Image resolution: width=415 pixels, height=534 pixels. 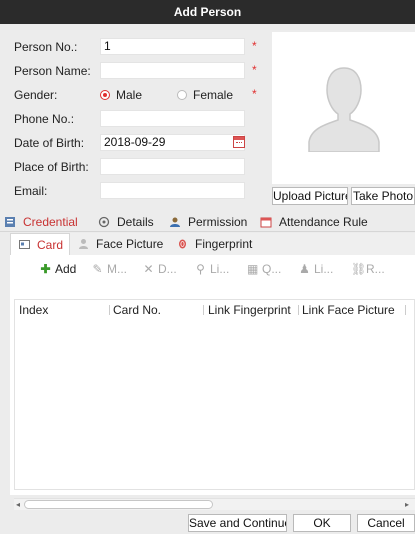 What do you see at coordinates (33, 310) in the screenshot?
I see `column-index: Index` at bounding box center [33, 310].